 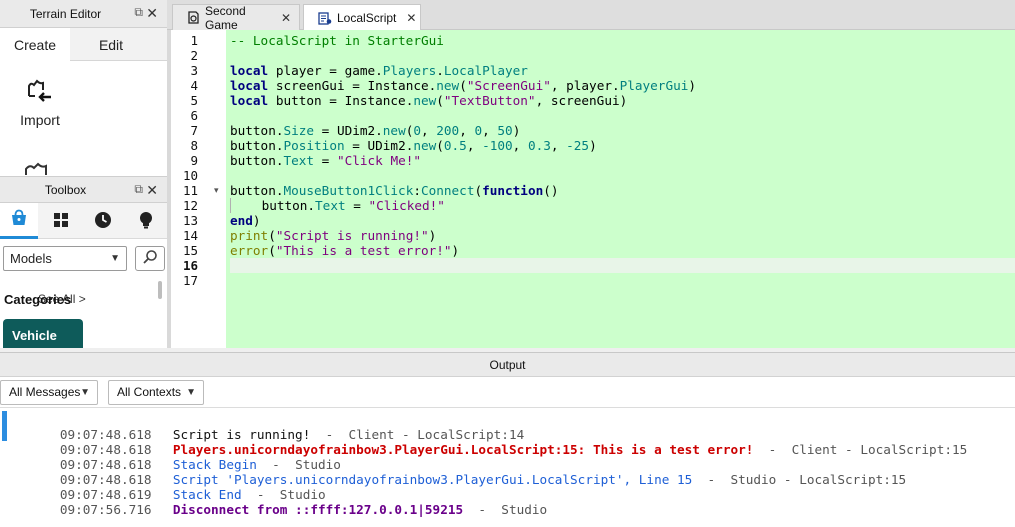 I want to click on tab-marketplace, so click(x=19, y=221).